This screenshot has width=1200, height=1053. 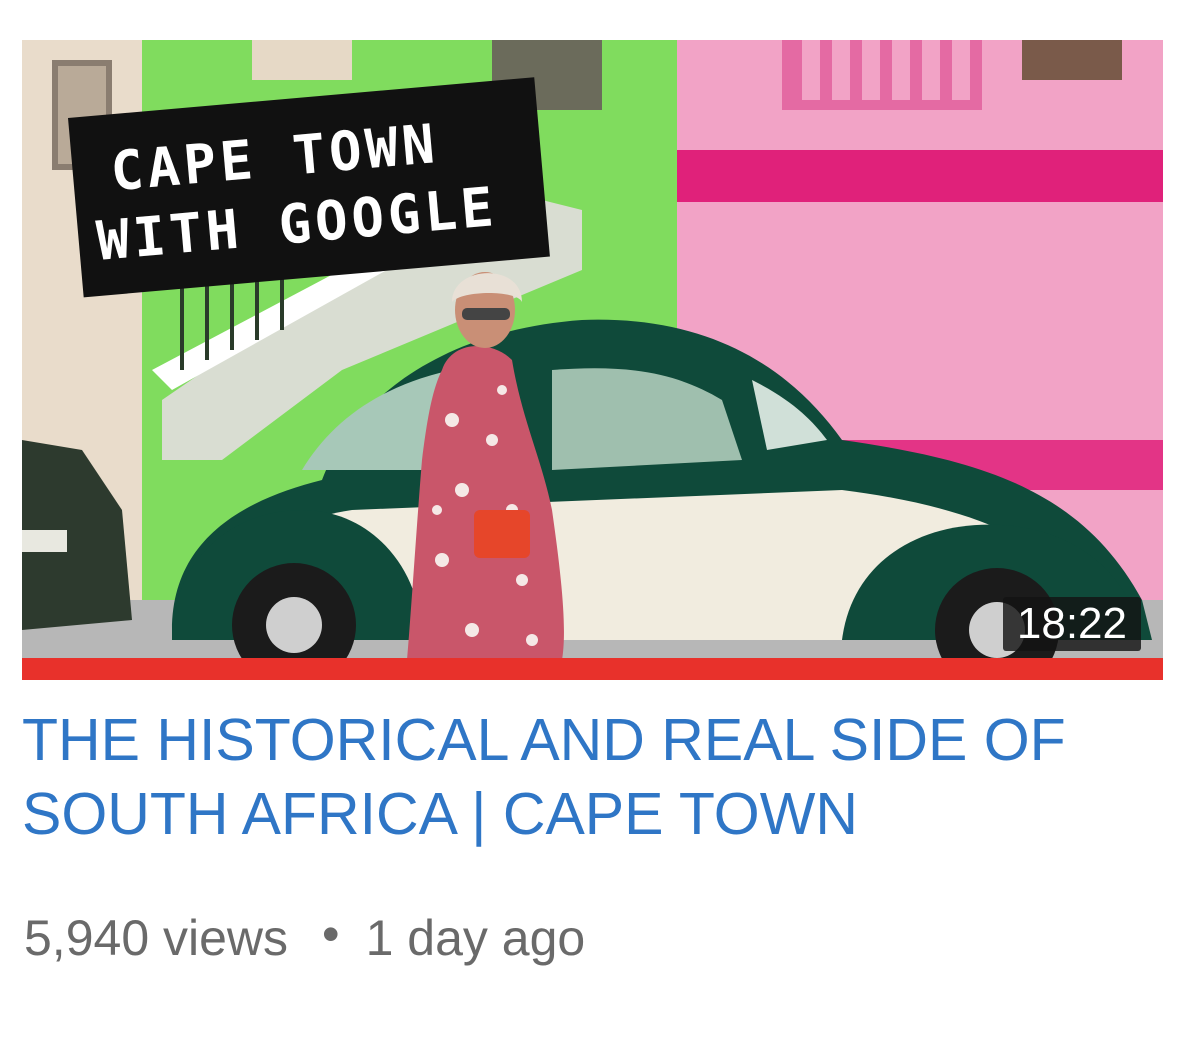 What do you see at coordinates (304, 938) in the screenshot?
I see `video-metadata: 5,940 views • 1 day ago` at bounding box center [304, 938].